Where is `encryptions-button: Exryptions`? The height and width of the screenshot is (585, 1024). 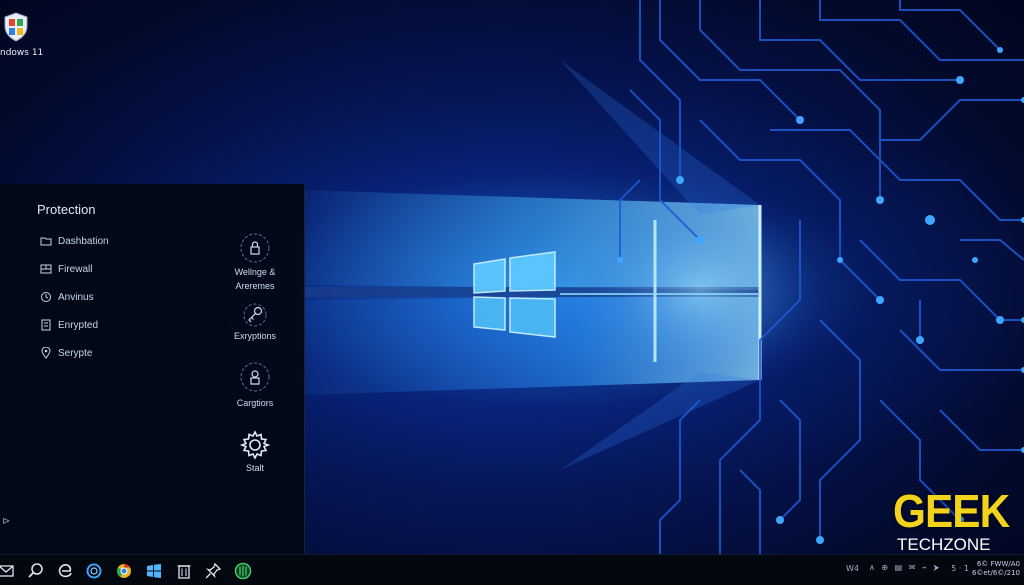 encryptions-button: Exryptions is located at coordinates (255, 322).